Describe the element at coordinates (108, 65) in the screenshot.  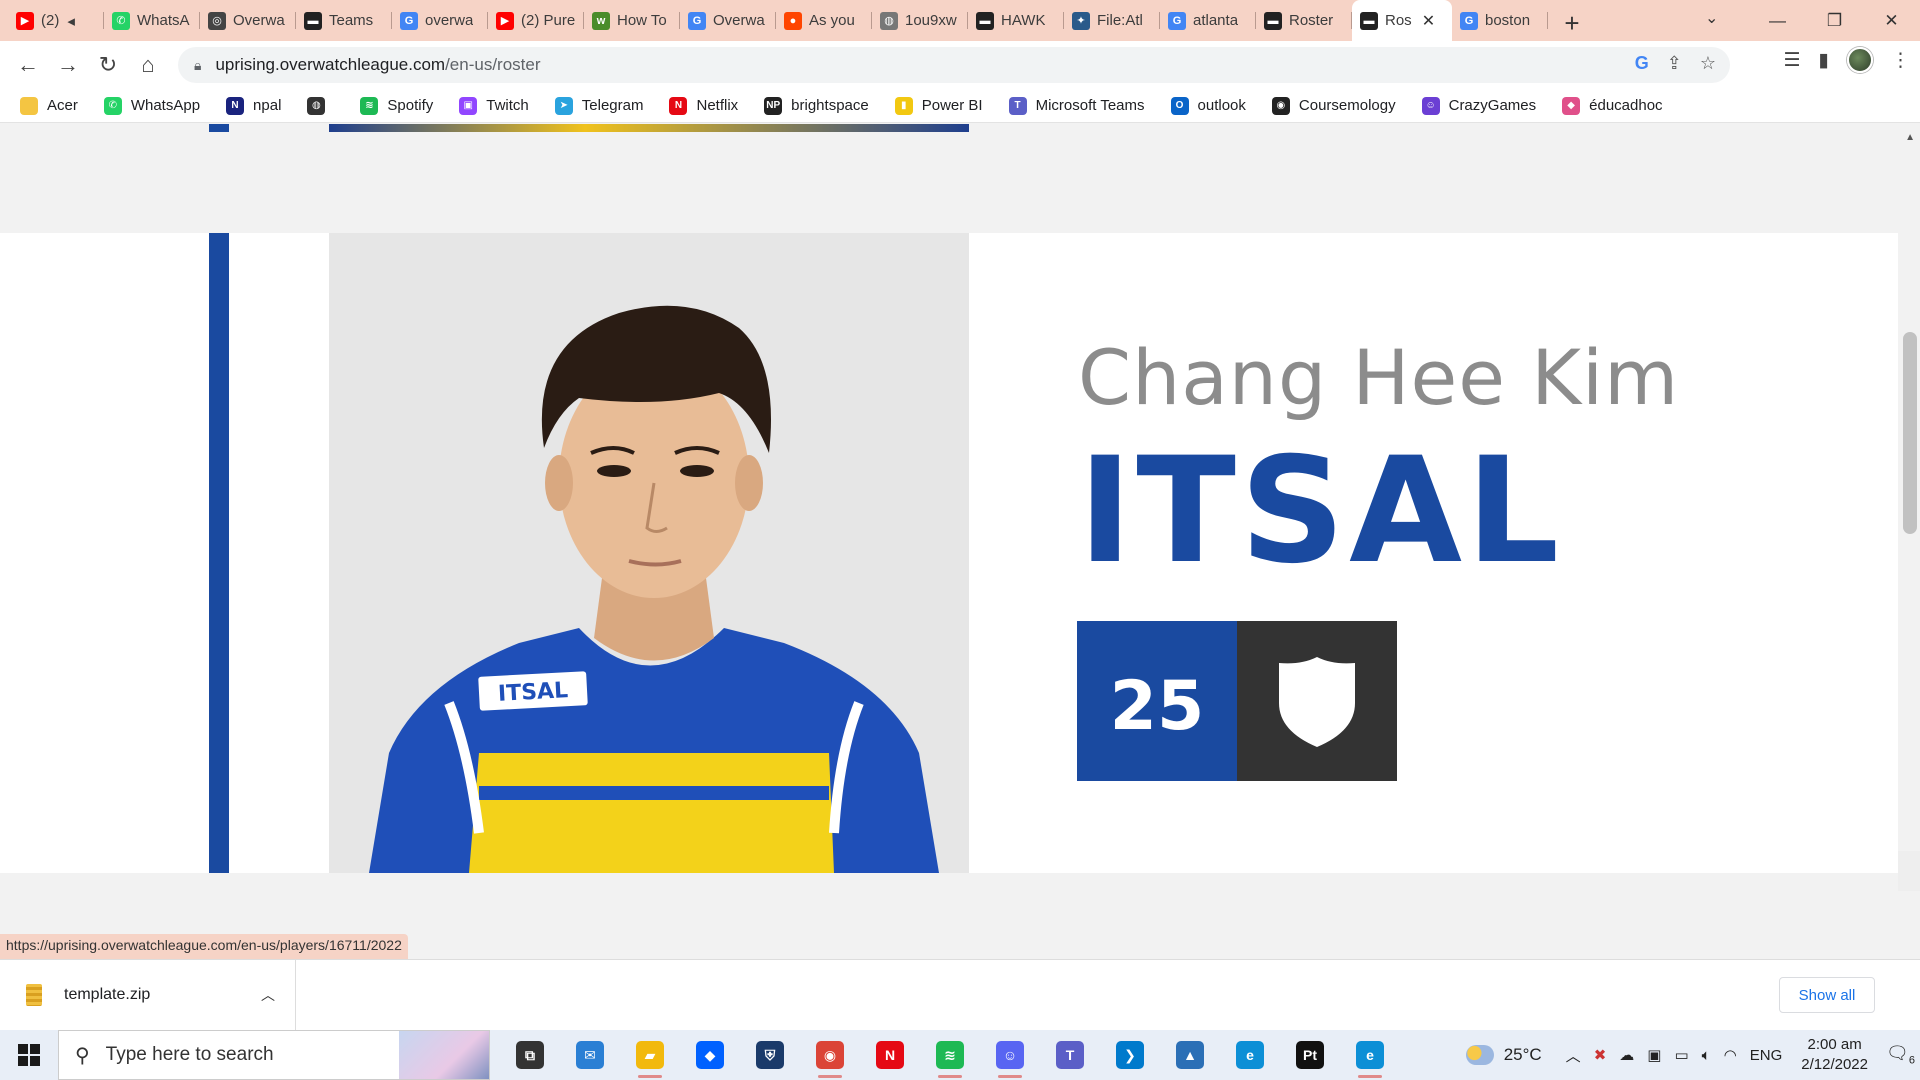
I see `reload-icon: ↻` at that location.